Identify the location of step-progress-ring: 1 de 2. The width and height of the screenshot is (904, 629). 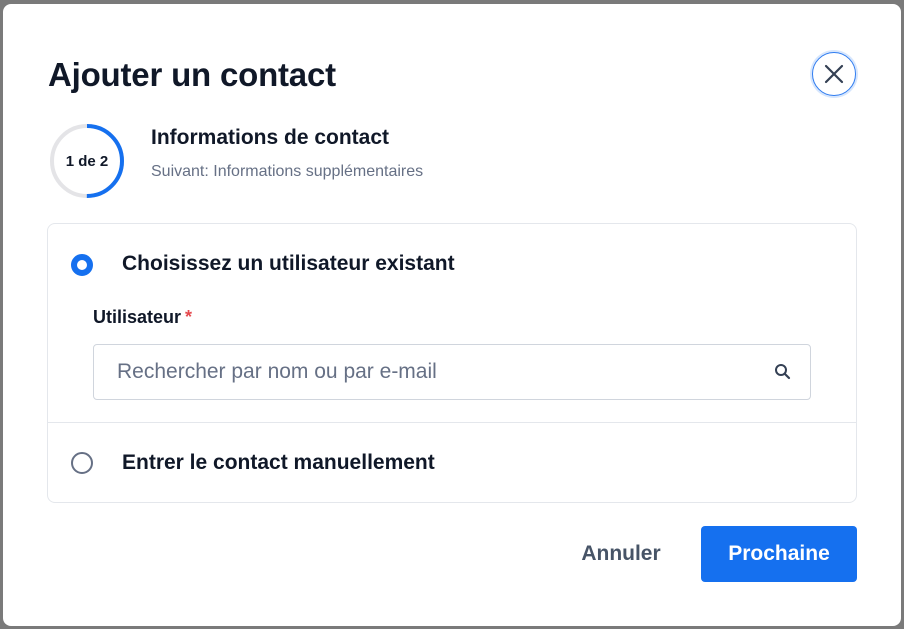
(87, 161).